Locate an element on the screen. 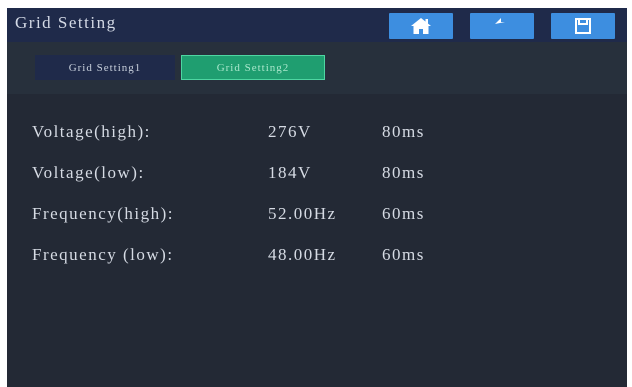 This screenshot has height=387, width=632. param-label: Voltage(low): is located at coordinates (88, 172).